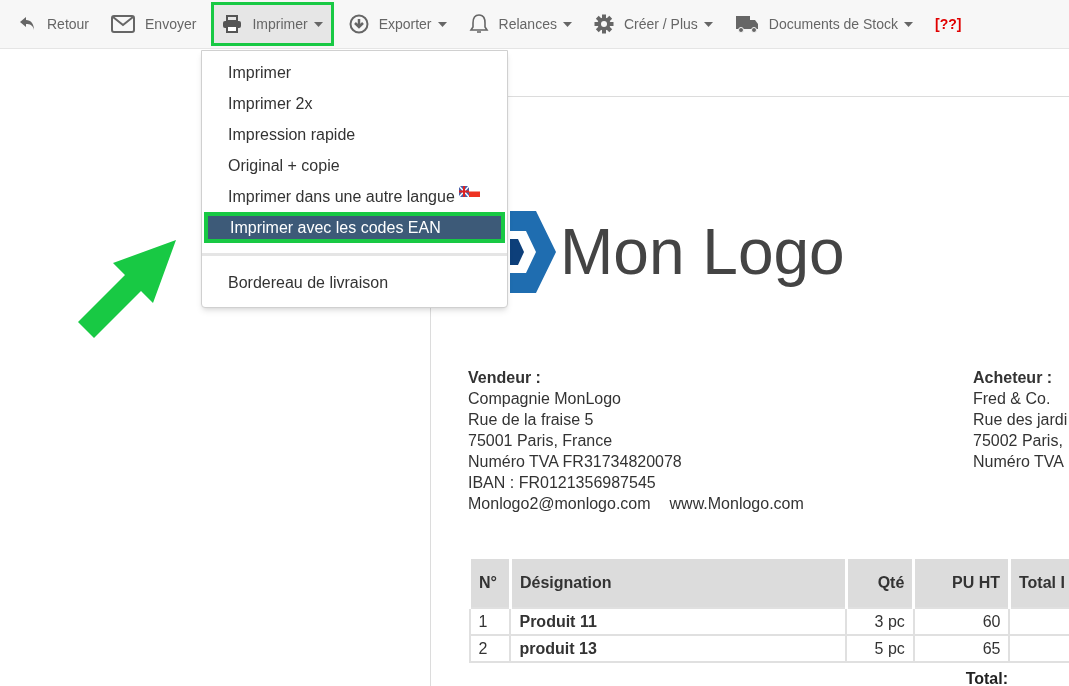  Describe the element at coordinates (1020, 420) in the screenshot. I see `address-line: Rue des jardi` at that location.